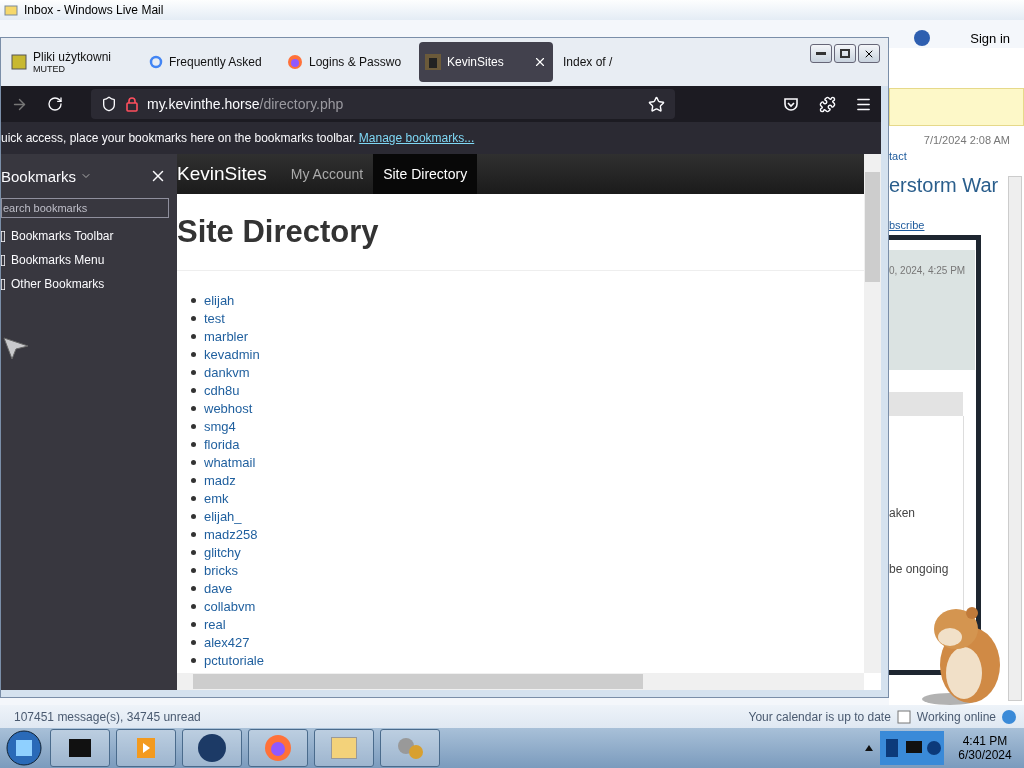 This screenshot has height=768, width=1024. I want to click on calendar-icon, so click(903, 716).